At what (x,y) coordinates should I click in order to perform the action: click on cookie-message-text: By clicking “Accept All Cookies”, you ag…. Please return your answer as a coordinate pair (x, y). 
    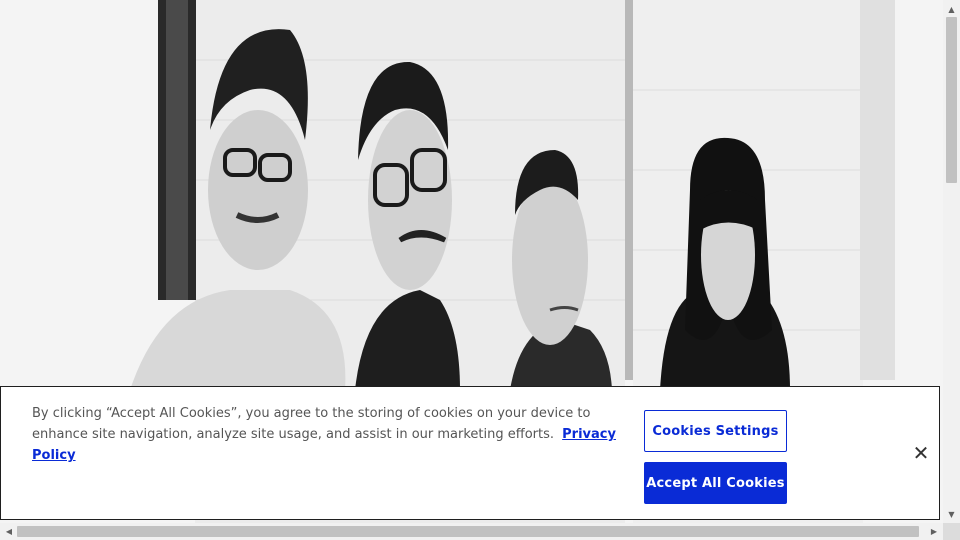
    Looking at the image, I should click on (311, 424).